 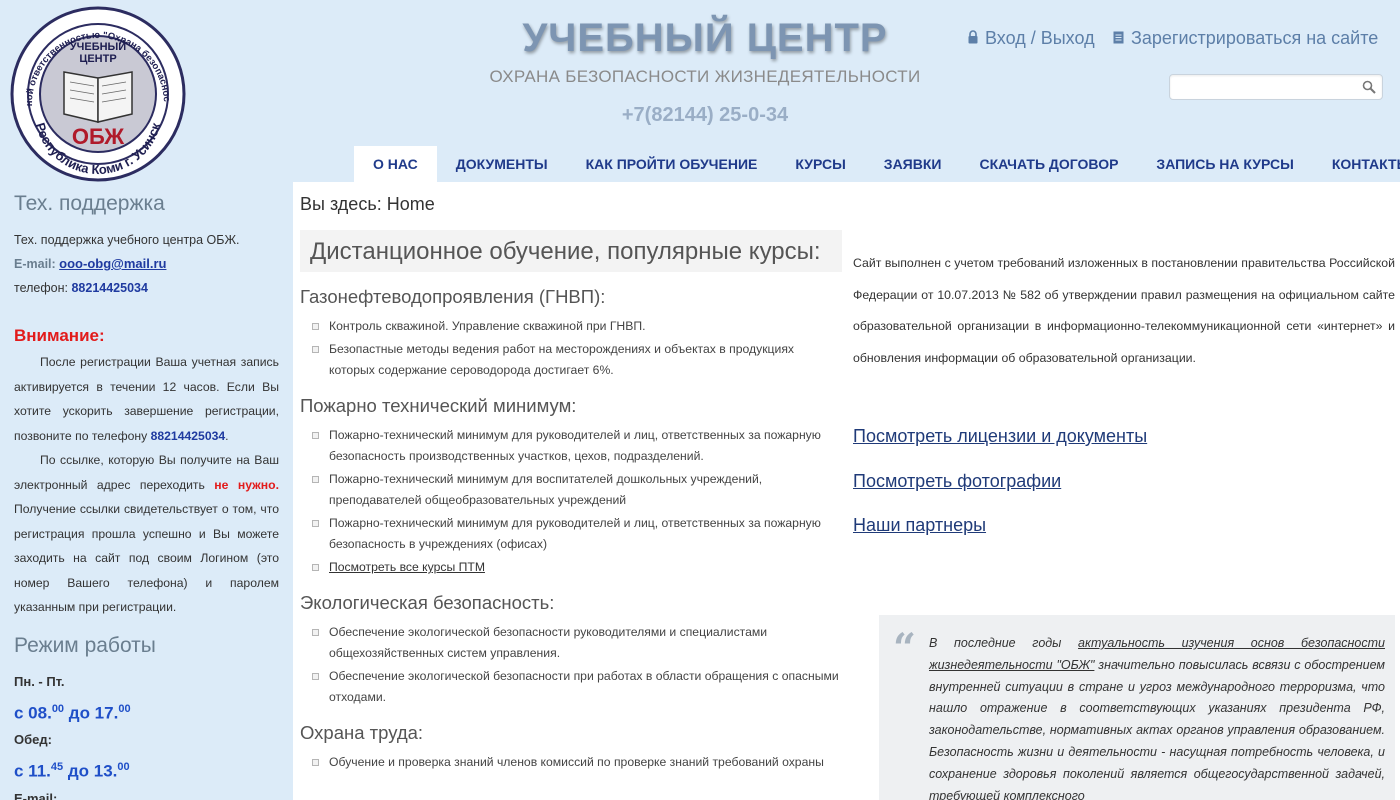 I want to click on work-hours-heading: Режим работы, so click(x=85, y=645).